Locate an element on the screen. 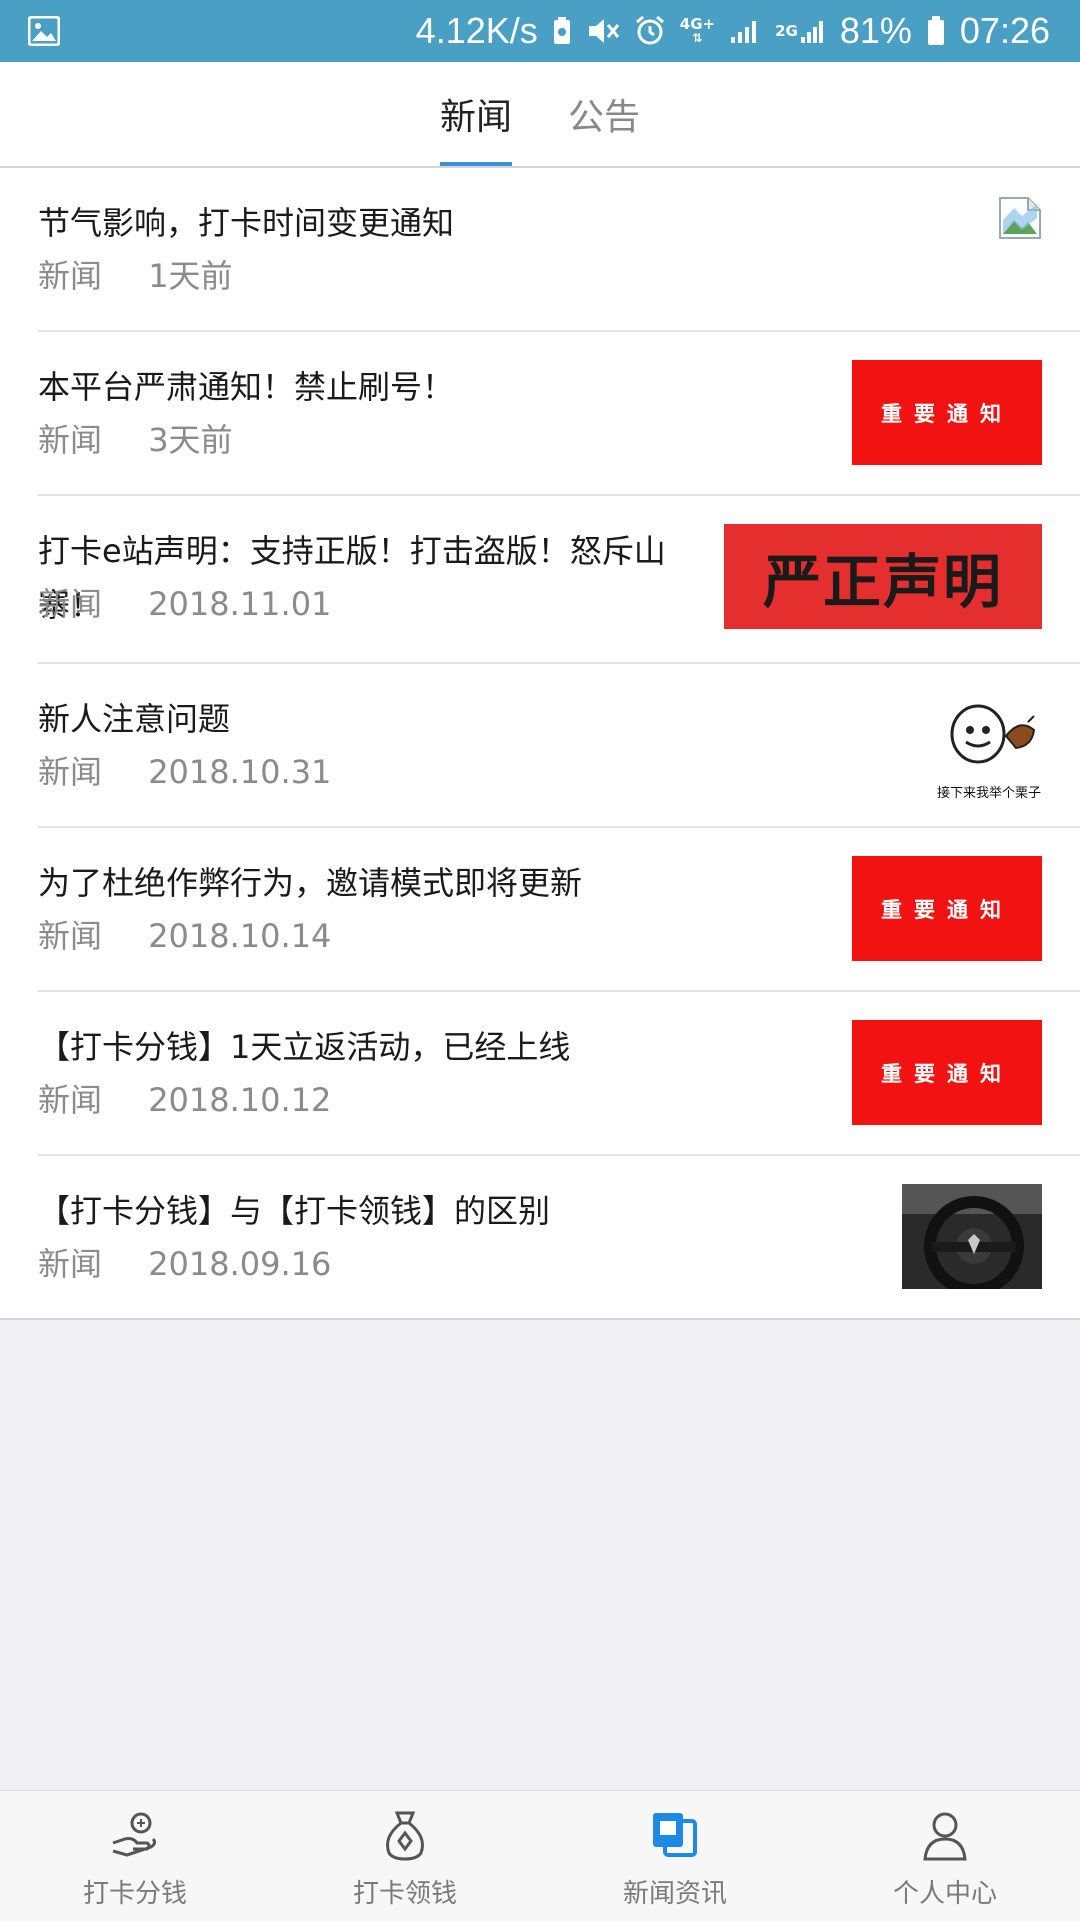  news-meta: 新闻 2018.11.01 is located at coordinates (184, 604).